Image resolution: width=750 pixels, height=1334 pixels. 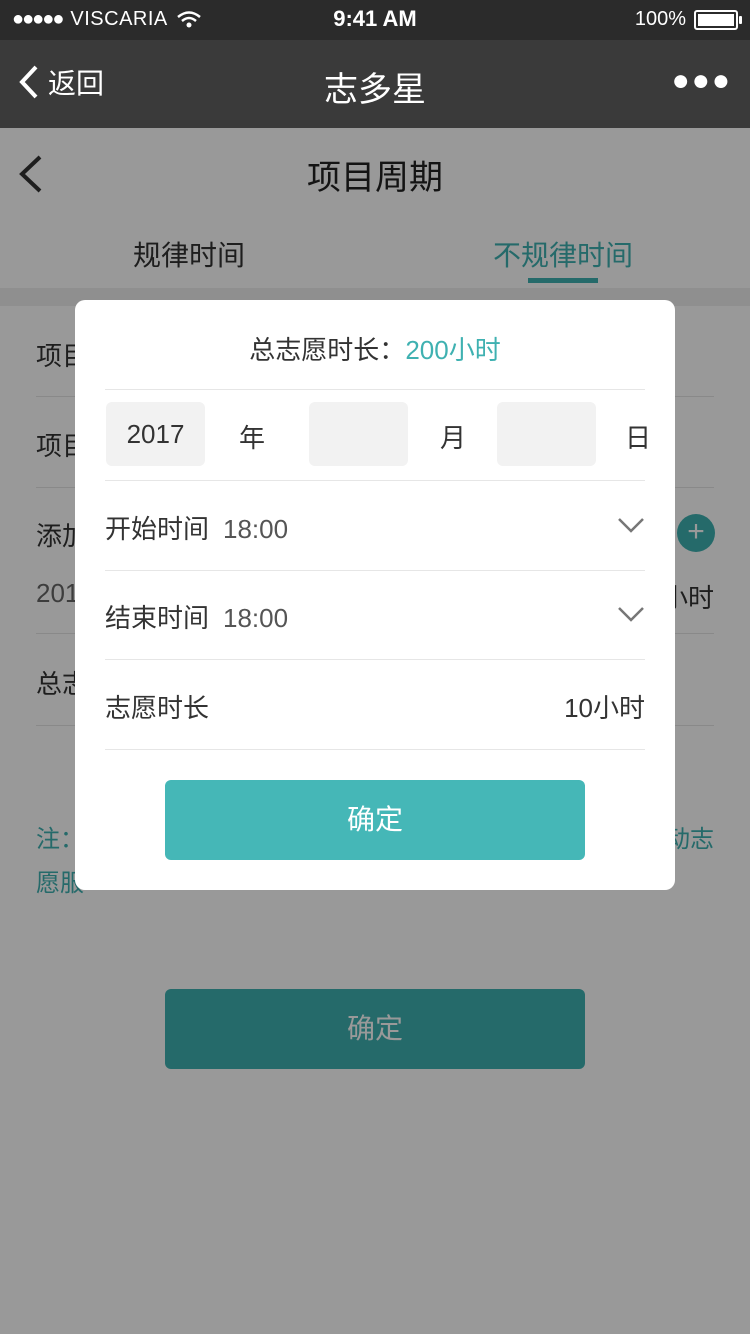 I want to click on more-icon: ●●●, so click(x=702, y=81).